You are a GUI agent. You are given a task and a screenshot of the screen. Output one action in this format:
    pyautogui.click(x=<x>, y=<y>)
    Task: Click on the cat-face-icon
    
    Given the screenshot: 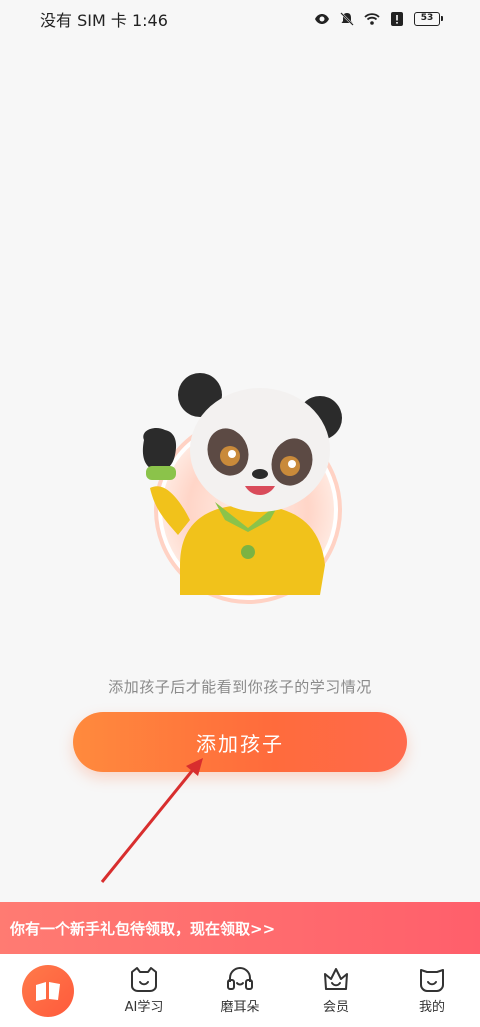 What is the action you would take?
    pyautogui.click(x=144, y=979)
    